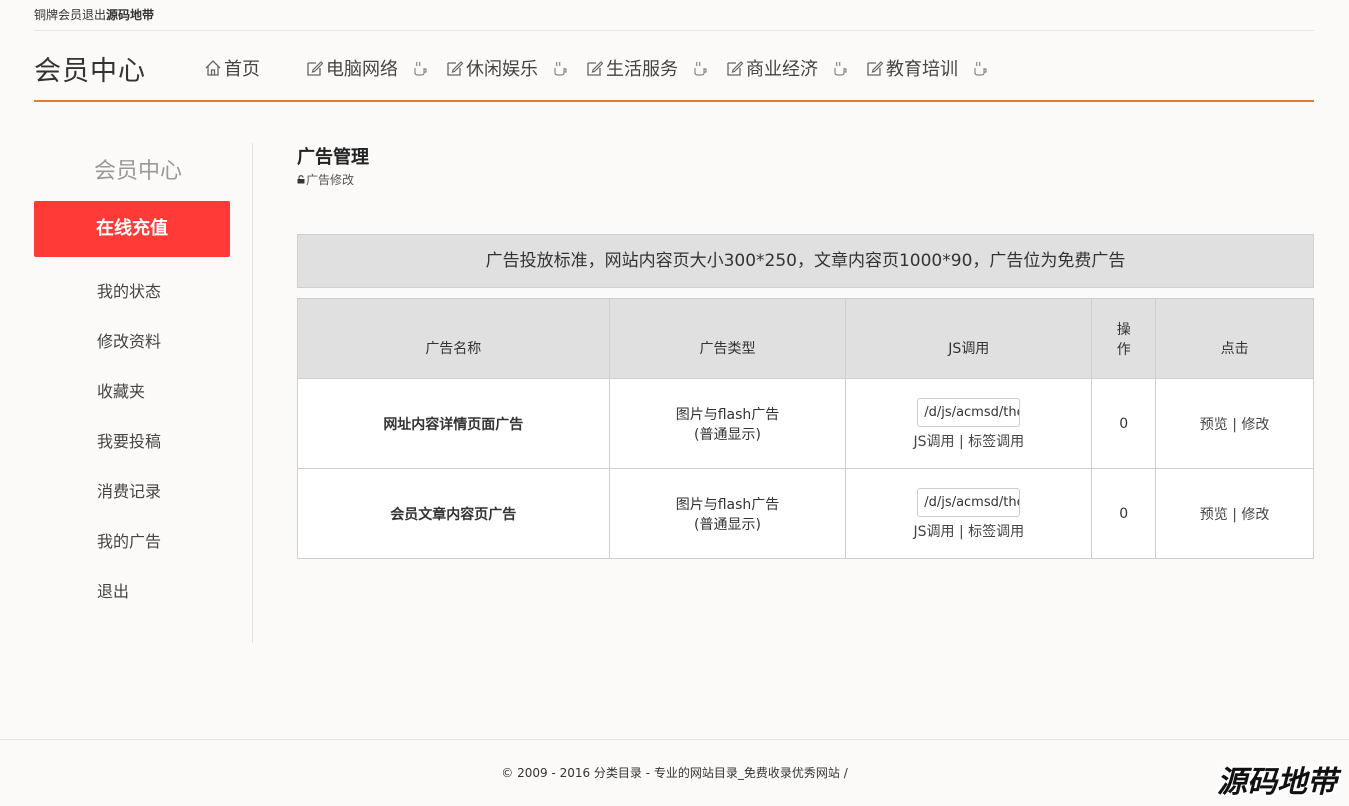 The image size is (1349, 806). Describe the element at coordinates (805, 179) in the screenshot. I see `breadcrumb: 广告修改` at that location.